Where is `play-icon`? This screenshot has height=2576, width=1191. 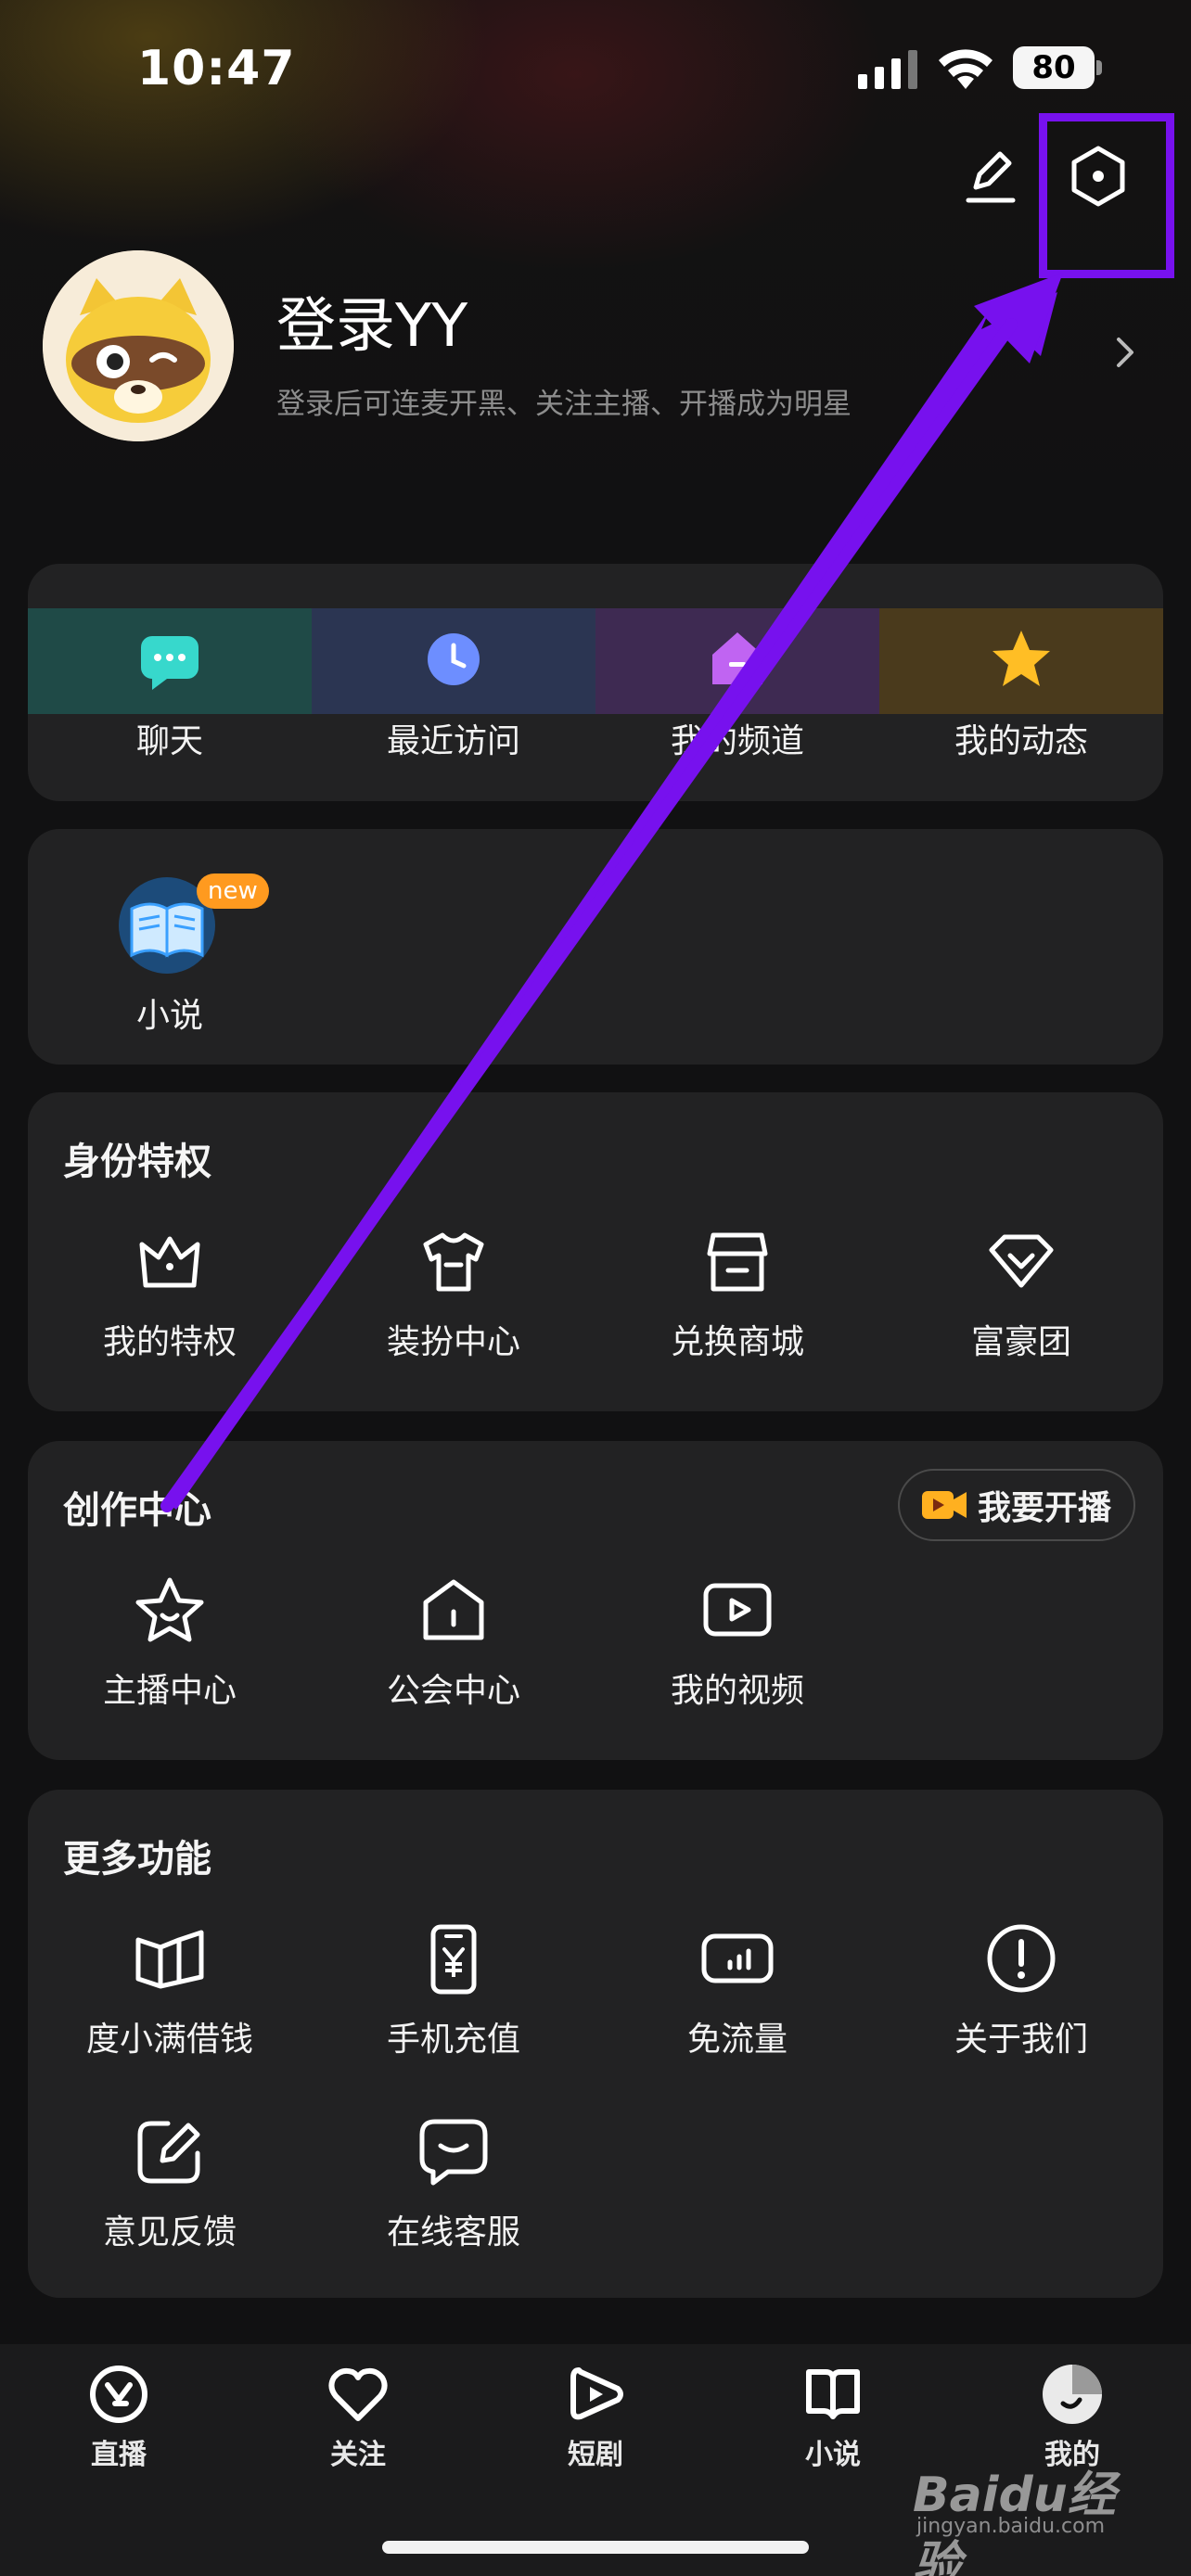
play-icon is located at coordinates (597, 2393).